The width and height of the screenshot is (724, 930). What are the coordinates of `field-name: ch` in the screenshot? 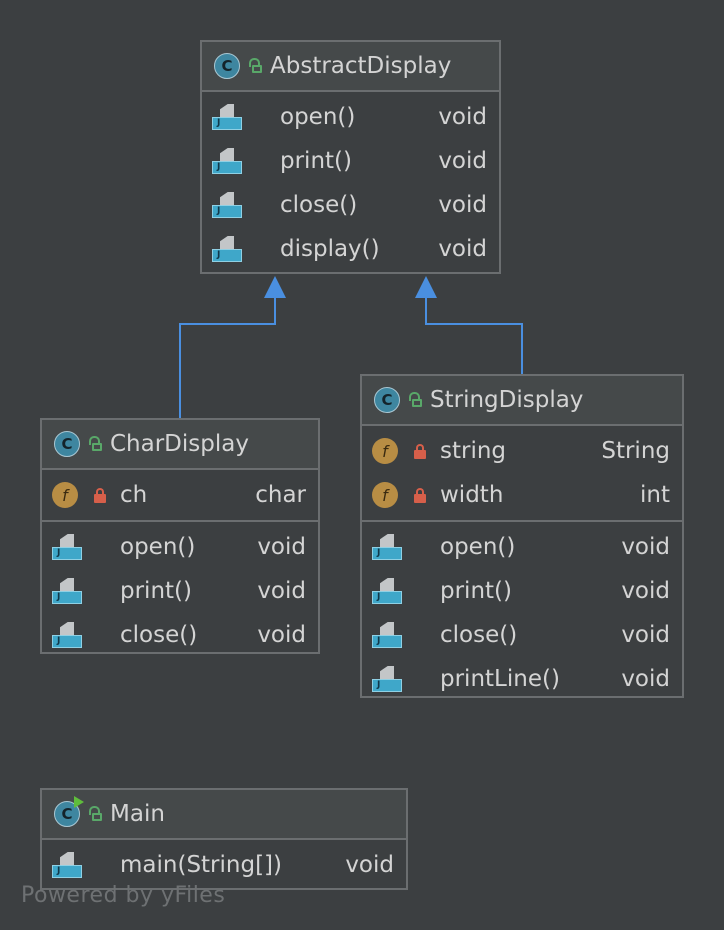 It's located at (134, 495).